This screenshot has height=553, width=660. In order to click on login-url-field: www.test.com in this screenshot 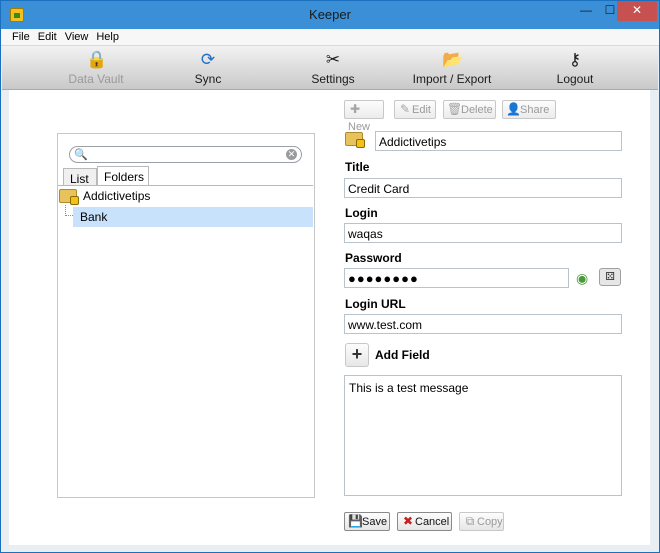, I will do `click(483, 324)`.